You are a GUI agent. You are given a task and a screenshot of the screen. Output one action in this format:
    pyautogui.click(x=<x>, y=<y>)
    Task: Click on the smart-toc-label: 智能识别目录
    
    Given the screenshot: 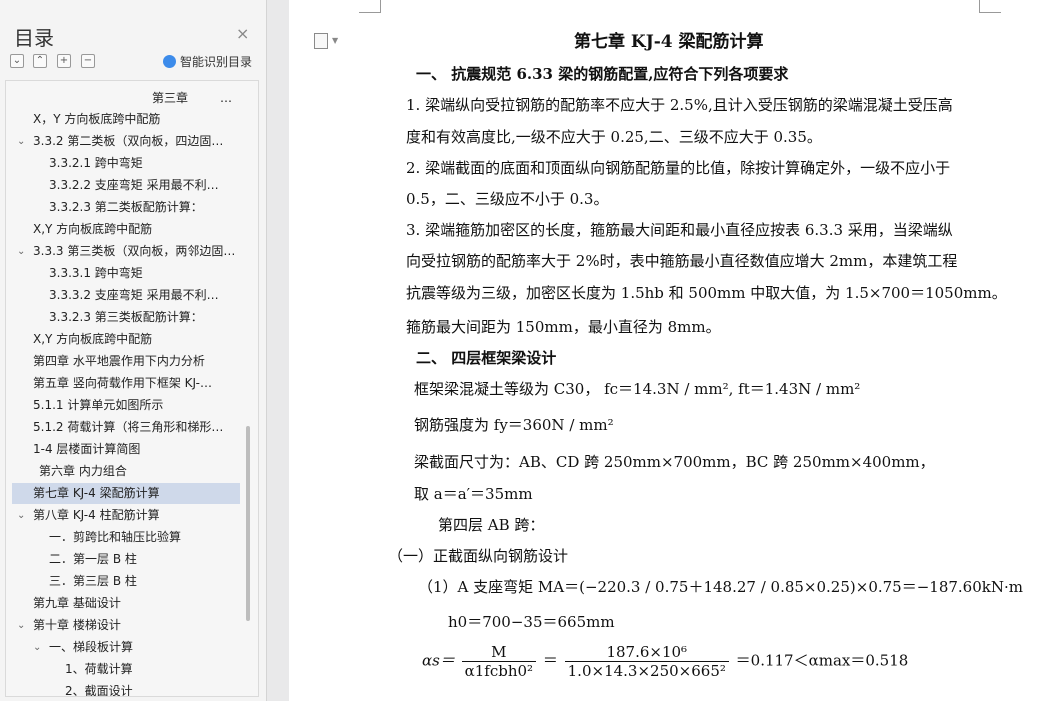 What is the action you would take?
    pyautogui.click(x=216, y=62)
    